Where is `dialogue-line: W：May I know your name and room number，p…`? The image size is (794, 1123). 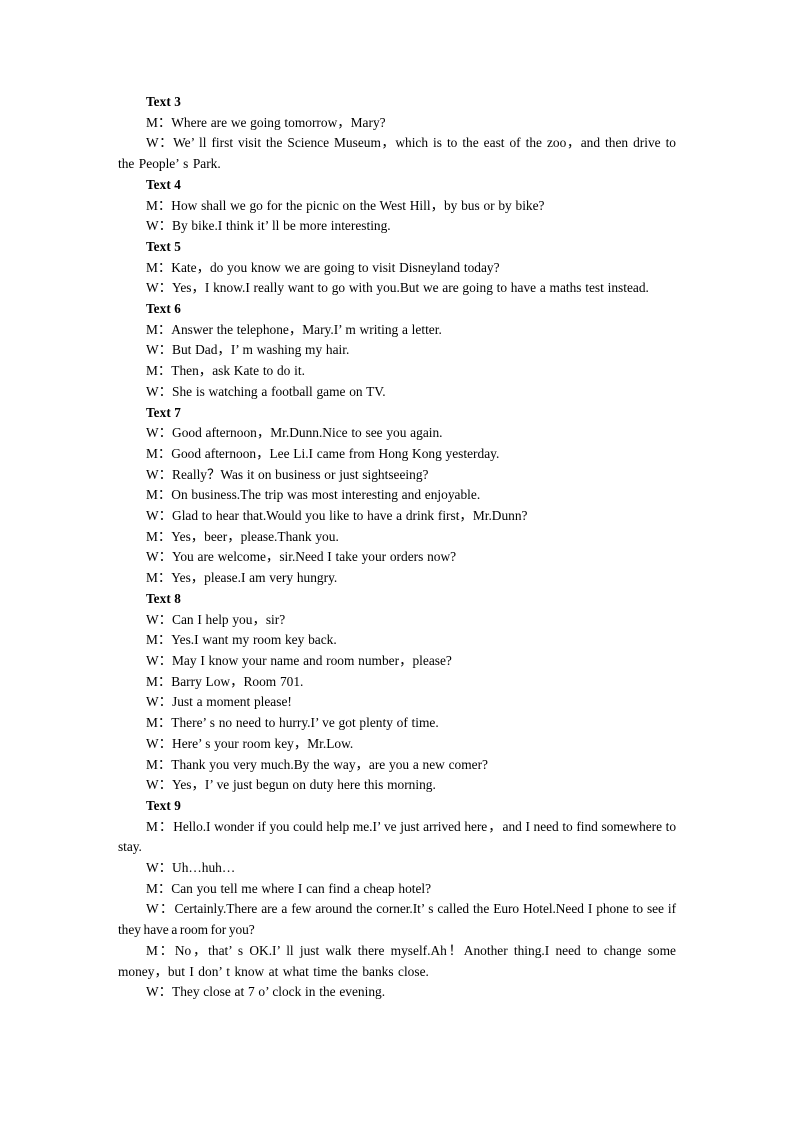
dialogue-line: W：May I know your name and room number，p… is located at coordinates (299, 660).